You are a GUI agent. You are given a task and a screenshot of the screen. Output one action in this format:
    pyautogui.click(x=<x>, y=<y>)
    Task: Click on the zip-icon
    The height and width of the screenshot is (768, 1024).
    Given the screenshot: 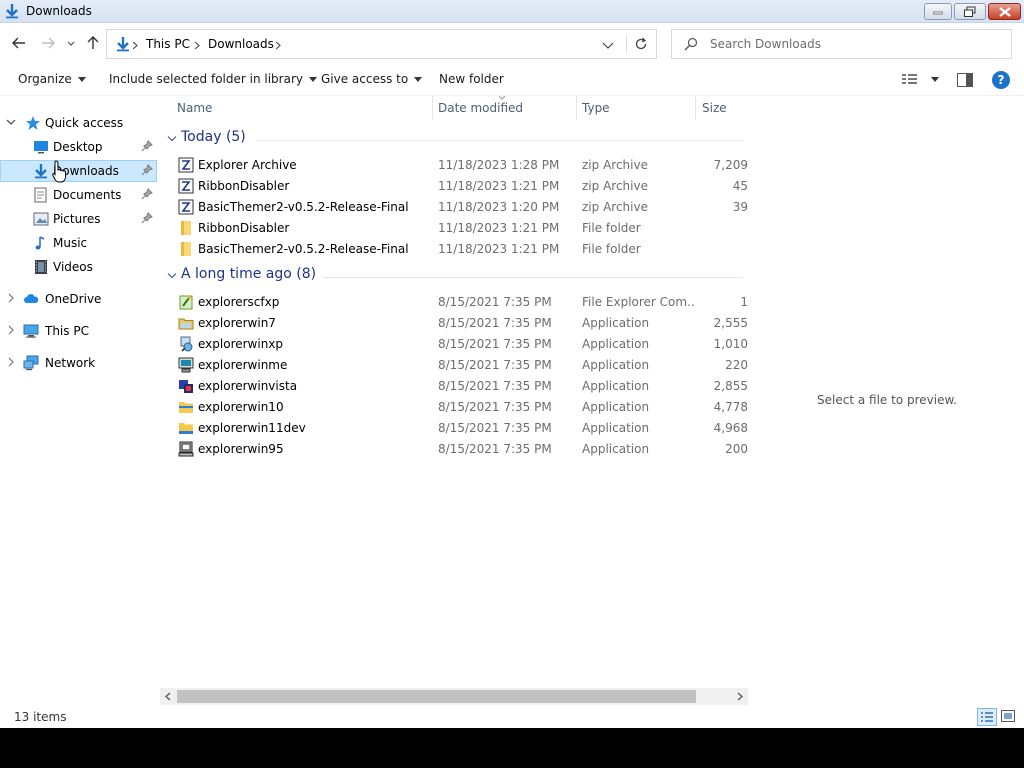 What is the action you would take?
    pyautogui.click(x=186, y=207)
    